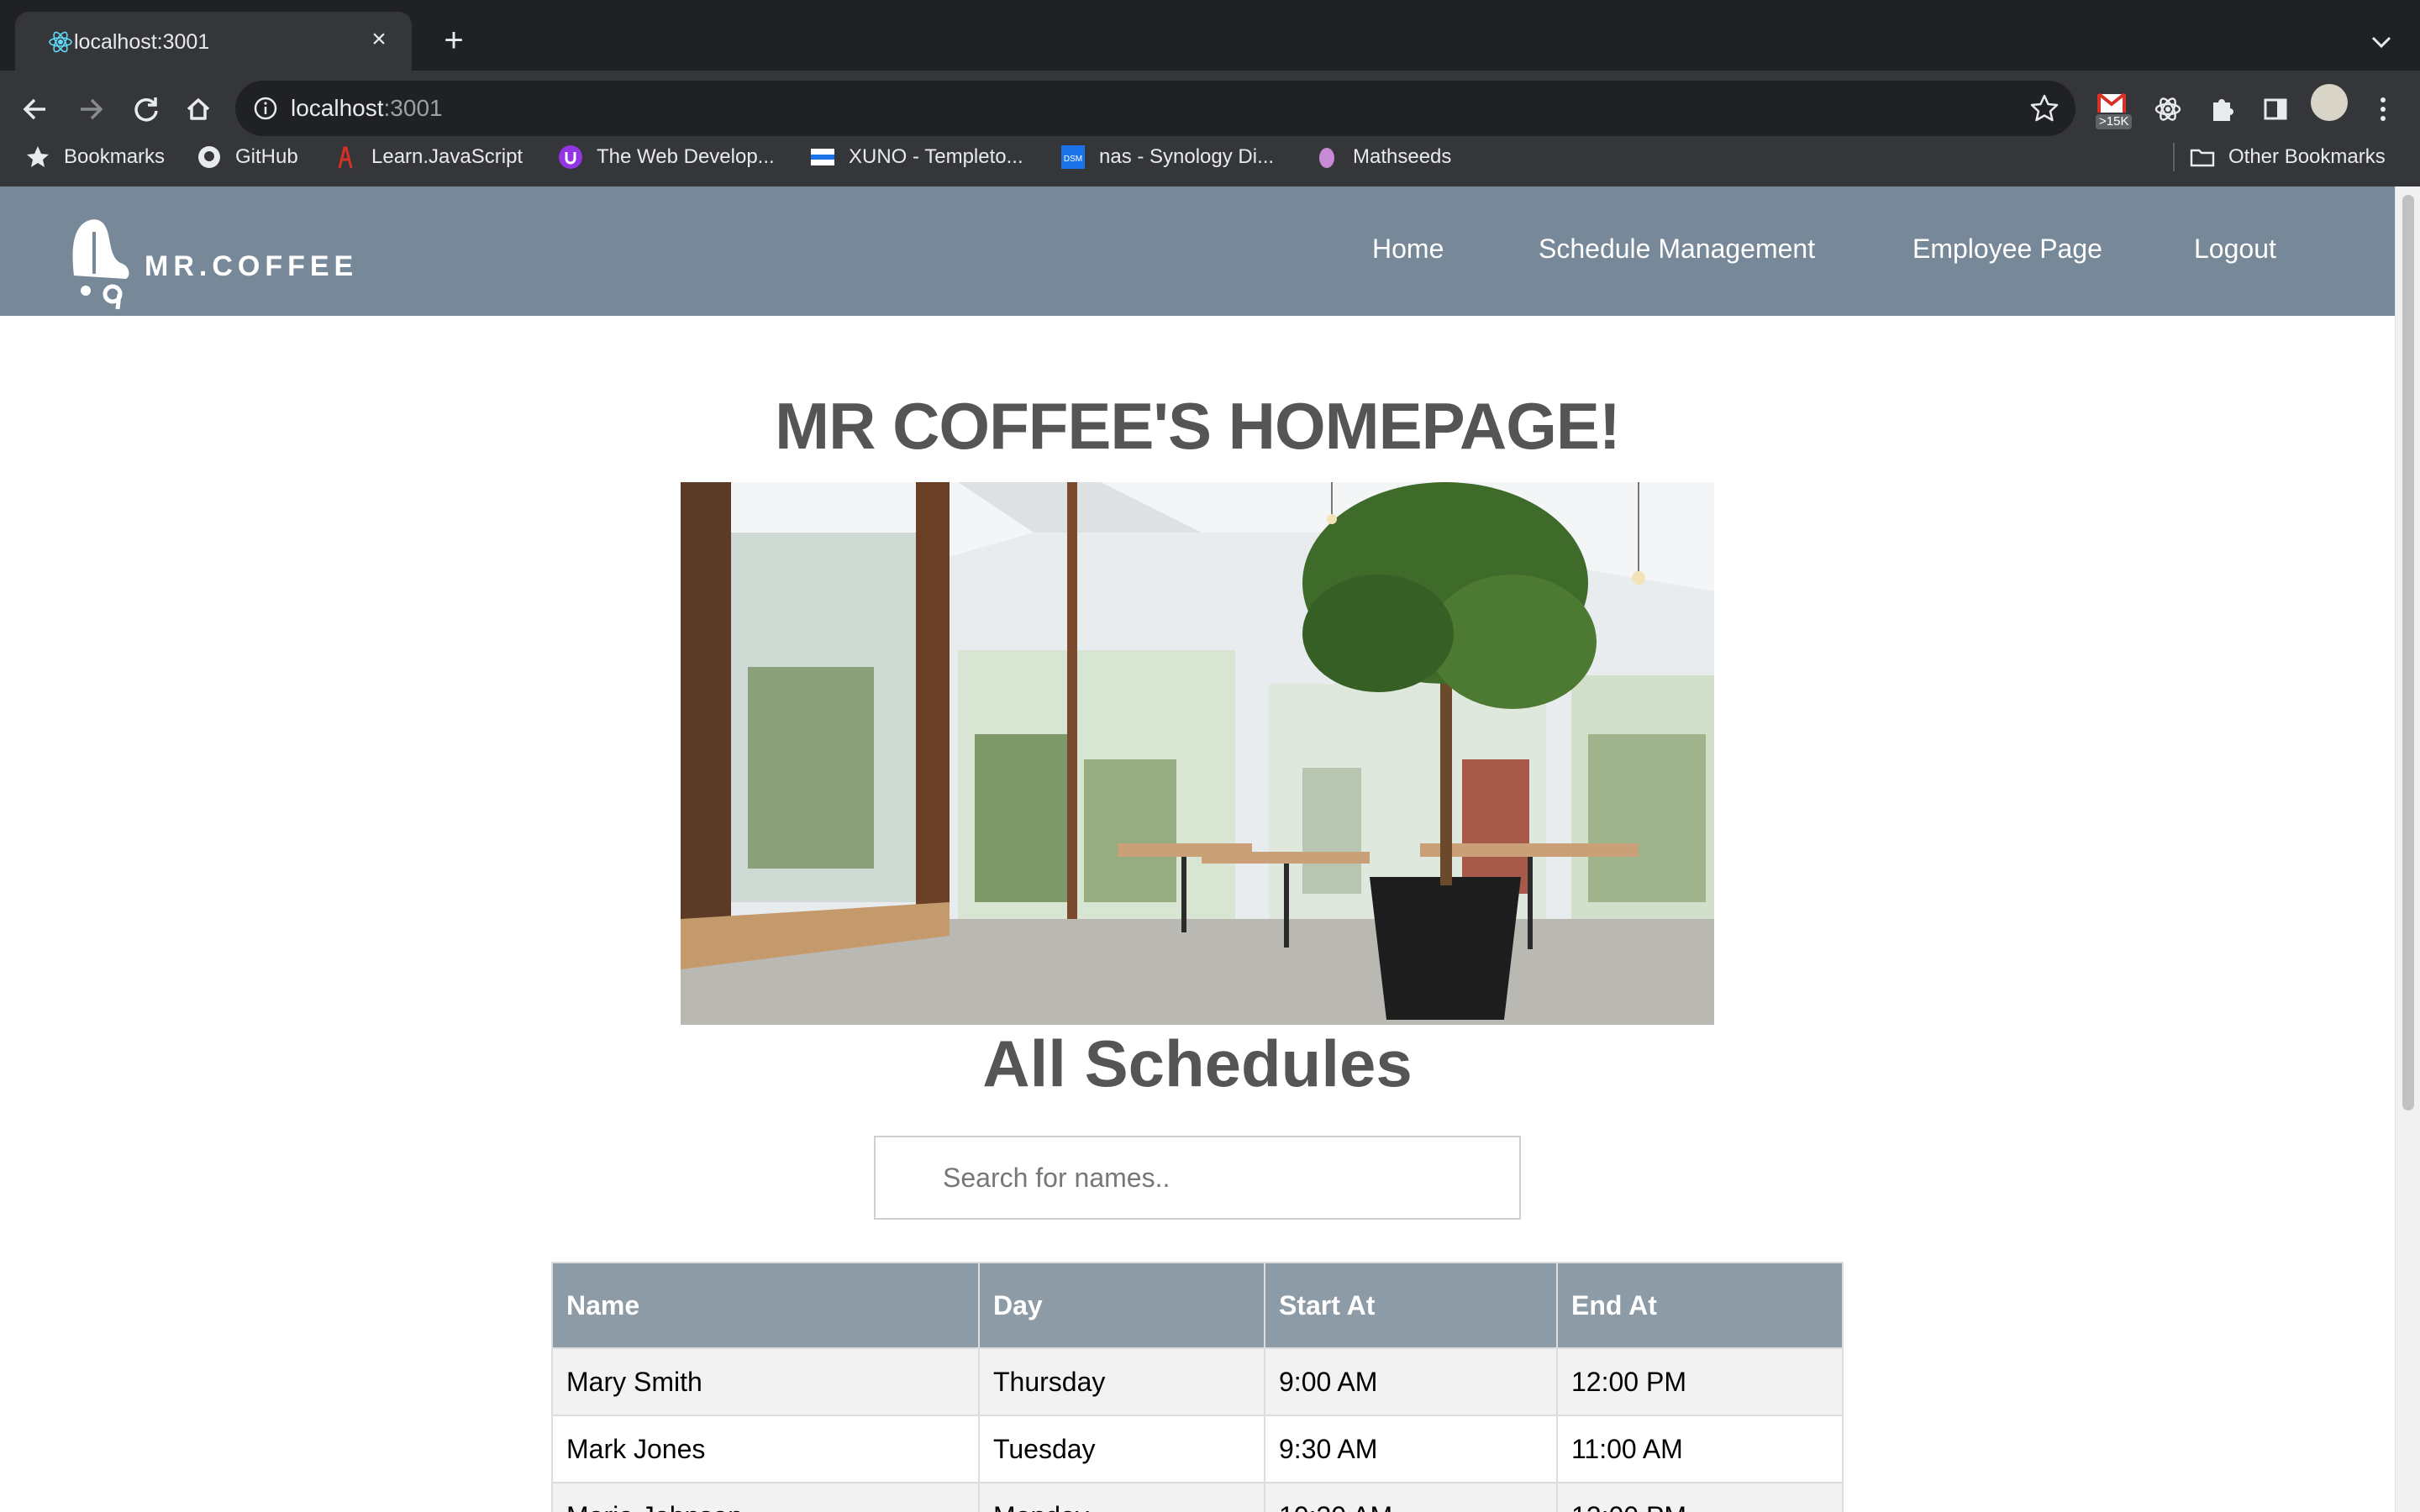 This screenshot has width=2420, height=1512. What do you see at coordinates (2044, 108) in the screenshot?
I see `bookmark-star-icon` at bounding box center [2044, 108].